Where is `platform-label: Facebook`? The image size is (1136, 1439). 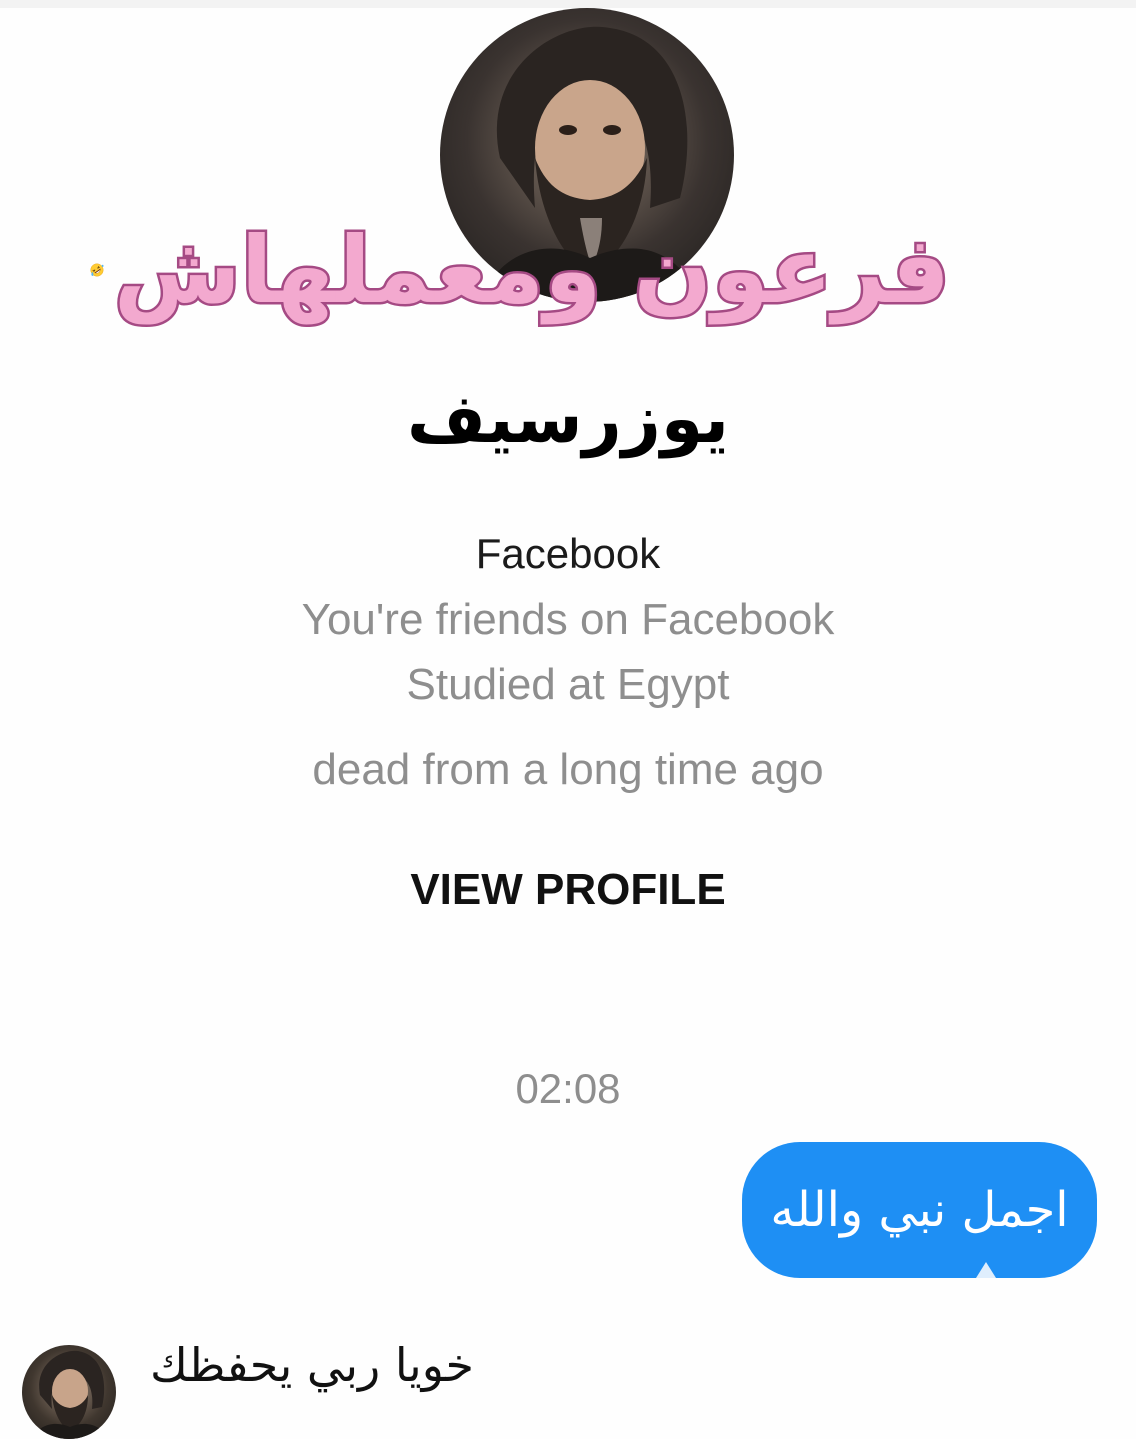
platform-label: Facebook is located at coordinates (568, 553).